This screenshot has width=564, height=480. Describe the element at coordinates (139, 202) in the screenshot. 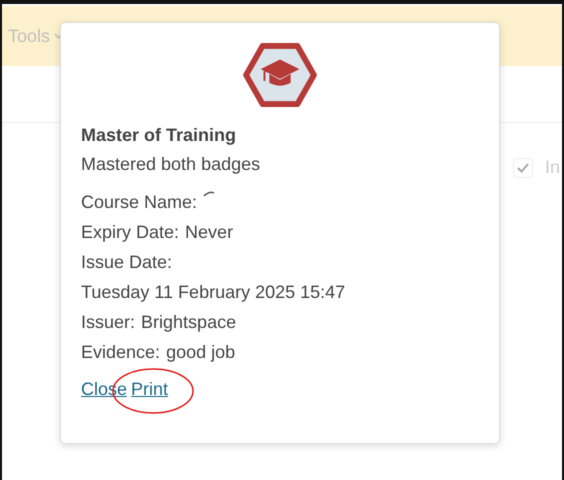

I see `field-label: Course Name:` at that location.